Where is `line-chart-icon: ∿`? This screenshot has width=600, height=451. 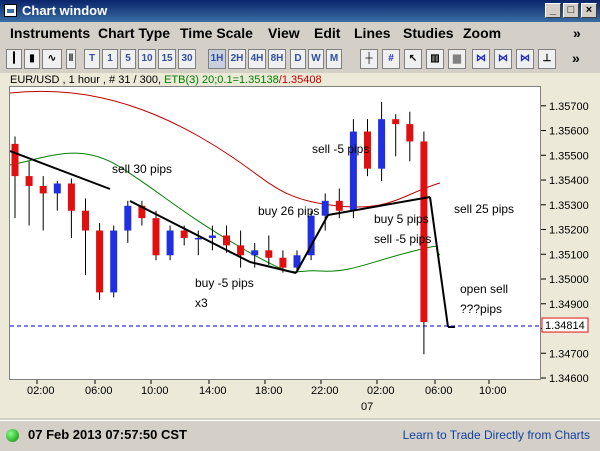
line-chart-icon: ∿ is located at coordinates (52, 59).